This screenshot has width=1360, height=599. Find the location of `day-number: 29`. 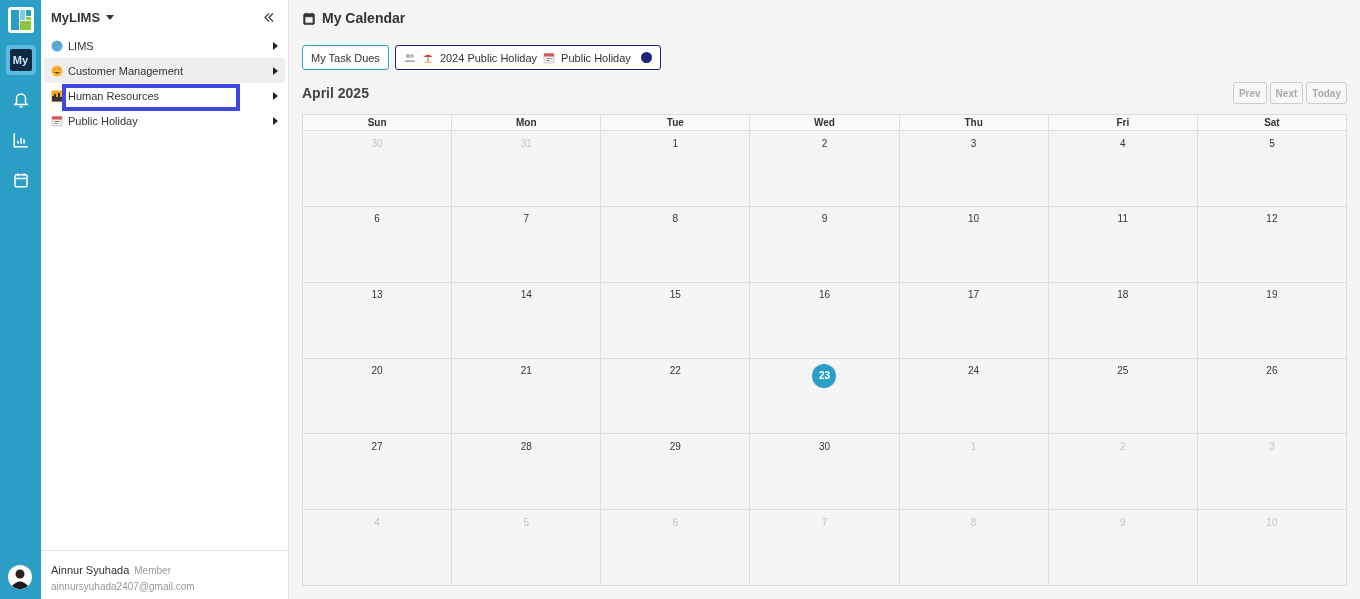

day-number: 29 is located at coordinates (675, 446).